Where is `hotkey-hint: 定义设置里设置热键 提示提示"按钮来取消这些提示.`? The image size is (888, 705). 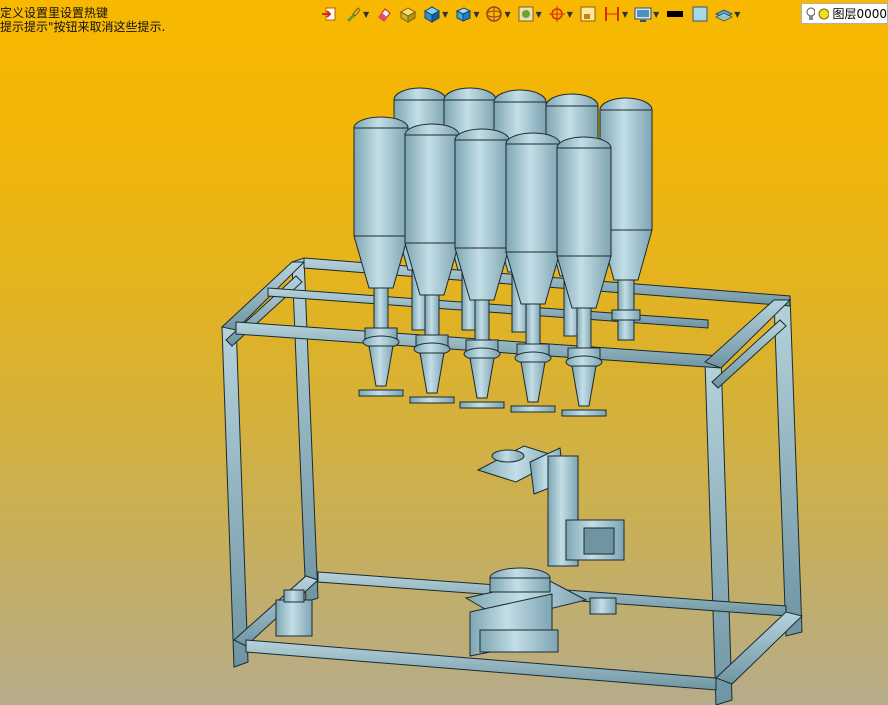
hotkey-hint: 定义设置里设置热键 提示提示"按钮来取消这些提示. is located at coordinates (82, 20).